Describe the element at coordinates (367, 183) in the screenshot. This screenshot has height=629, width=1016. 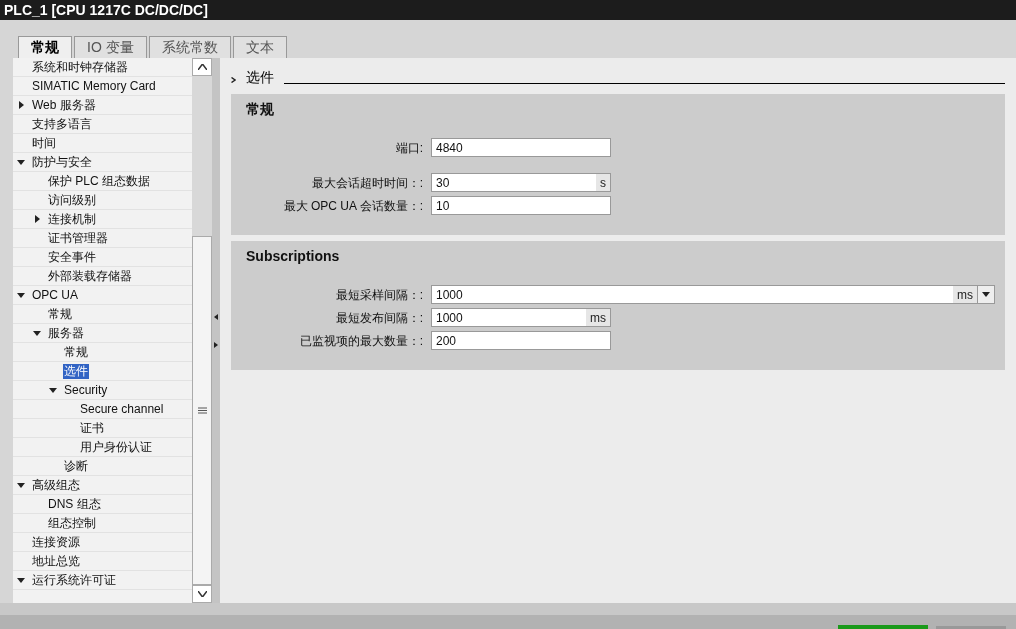
I see `field-label: 最大会话超时时间：:` at that location.